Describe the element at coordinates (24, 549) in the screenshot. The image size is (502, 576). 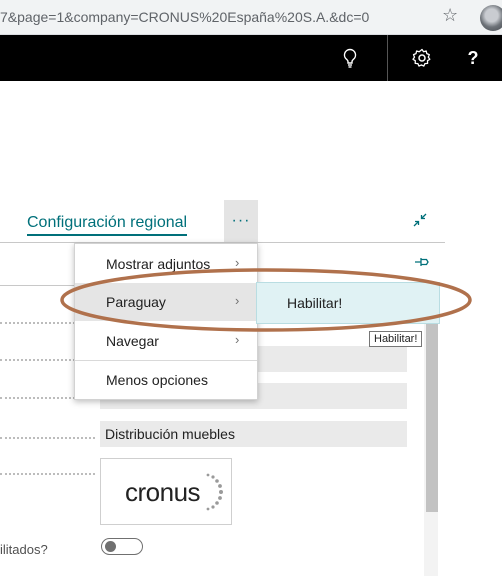
I see `field-label: ilitados?` at that location.